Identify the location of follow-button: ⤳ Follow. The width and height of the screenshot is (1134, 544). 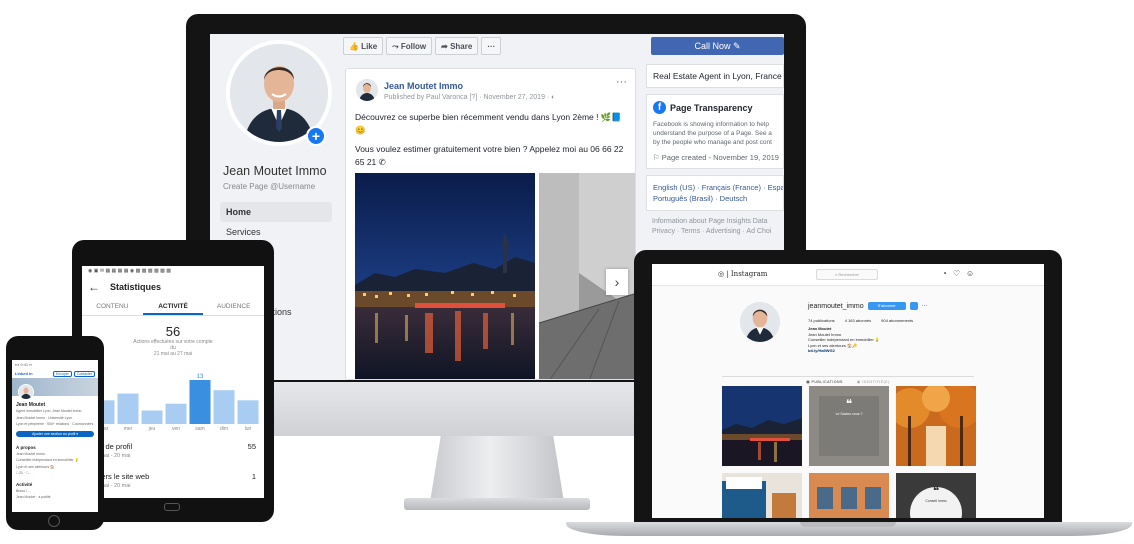
(409, 46).